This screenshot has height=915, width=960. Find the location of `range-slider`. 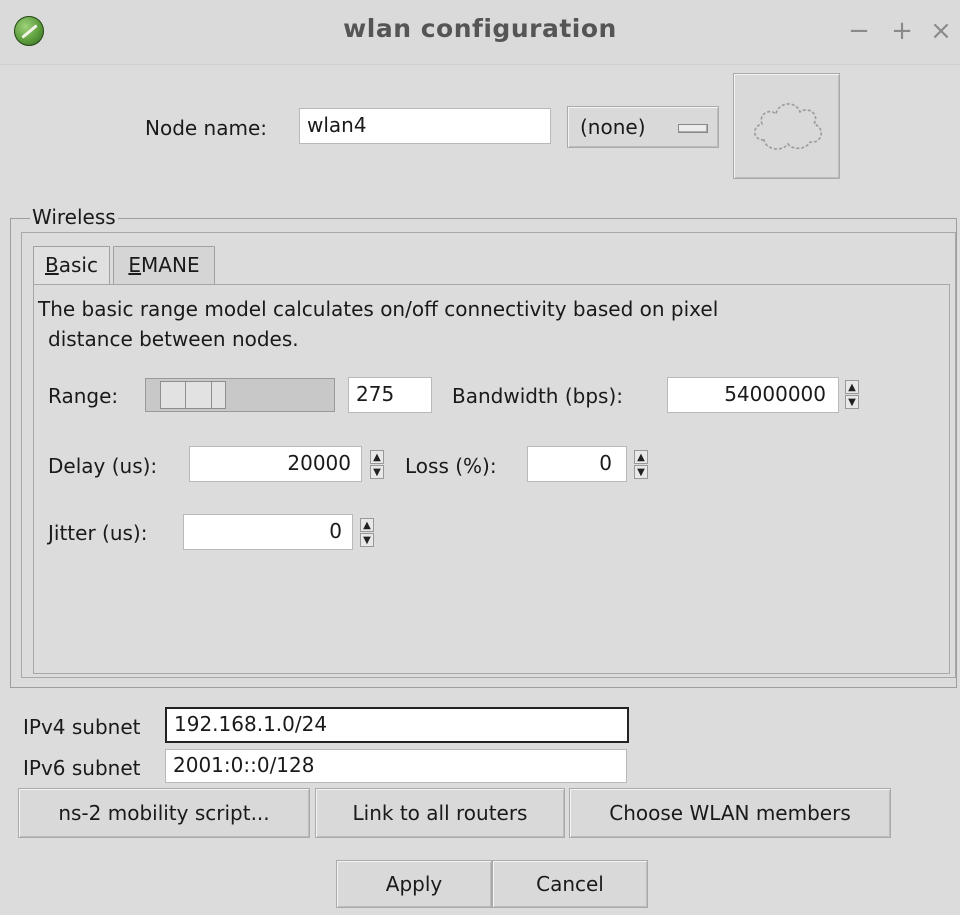

range-slider is located at coordinates (240, 395).